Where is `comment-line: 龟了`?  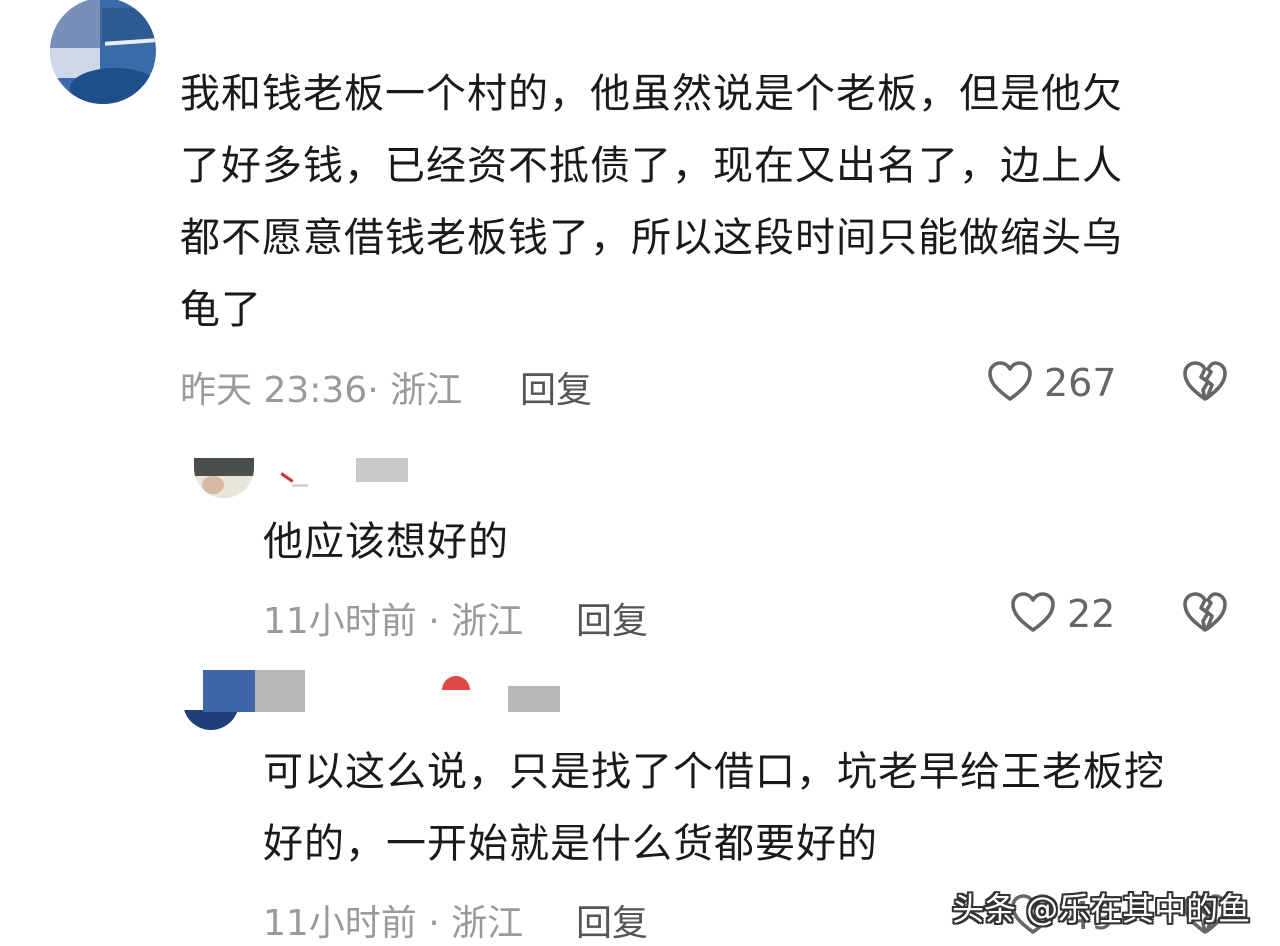 comment-line: 龟了 is located at coordinates (221, 310).